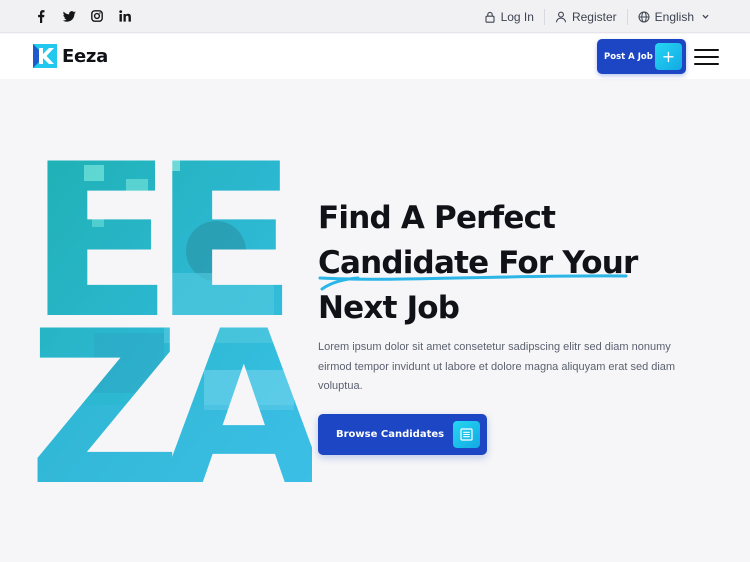 This screenshot has width=750, height=562. I want to click on login-link: Log In, so click(509, 17).